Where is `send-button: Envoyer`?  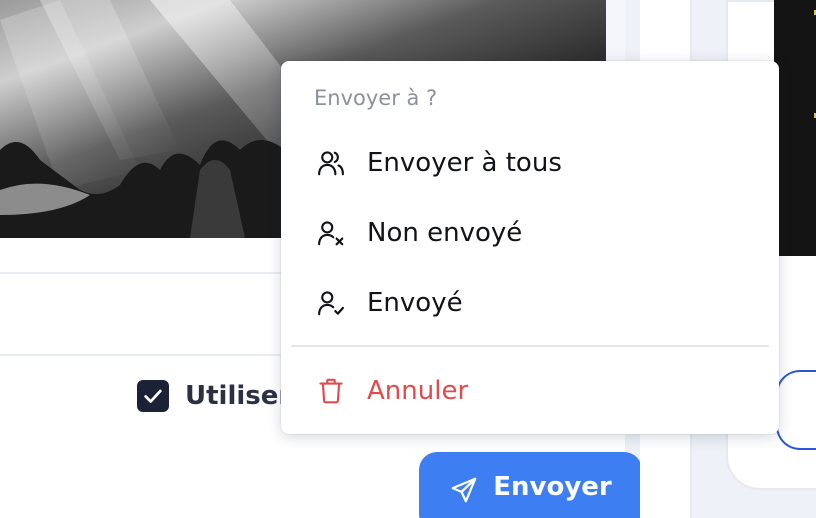 send-button: Envoyer is located at coordinates (530, 485).